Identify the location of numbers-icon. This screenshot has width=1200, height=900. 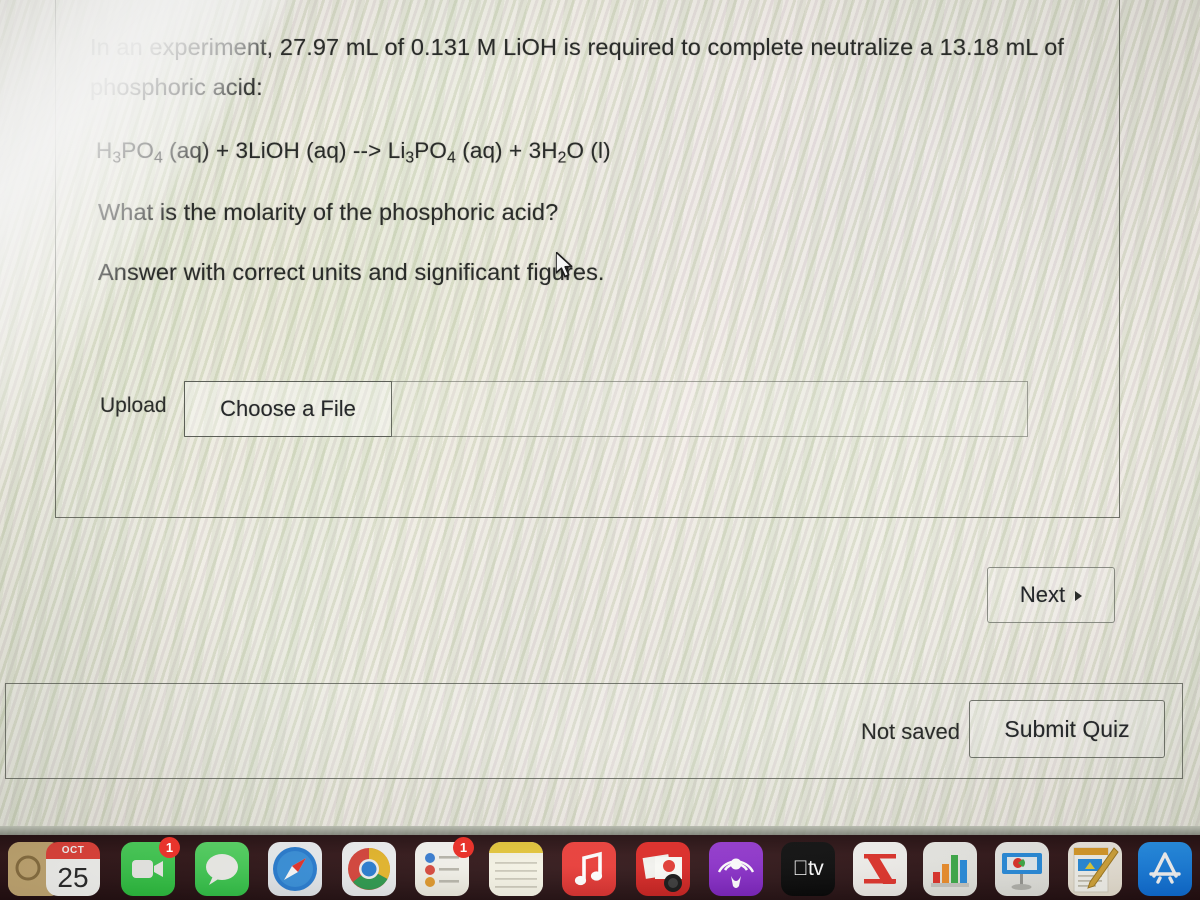
(950, 869).